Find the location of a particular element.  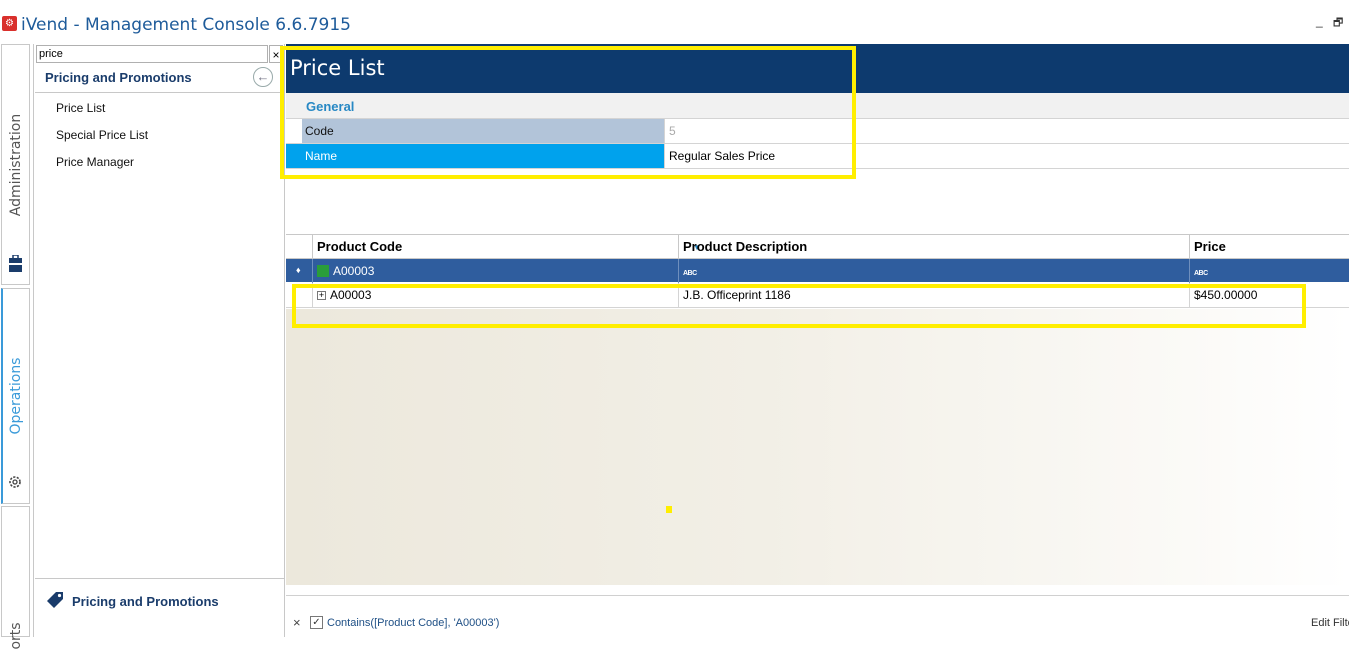

filter-cell-product-code: A00003 is located at coordinates (495, 271).